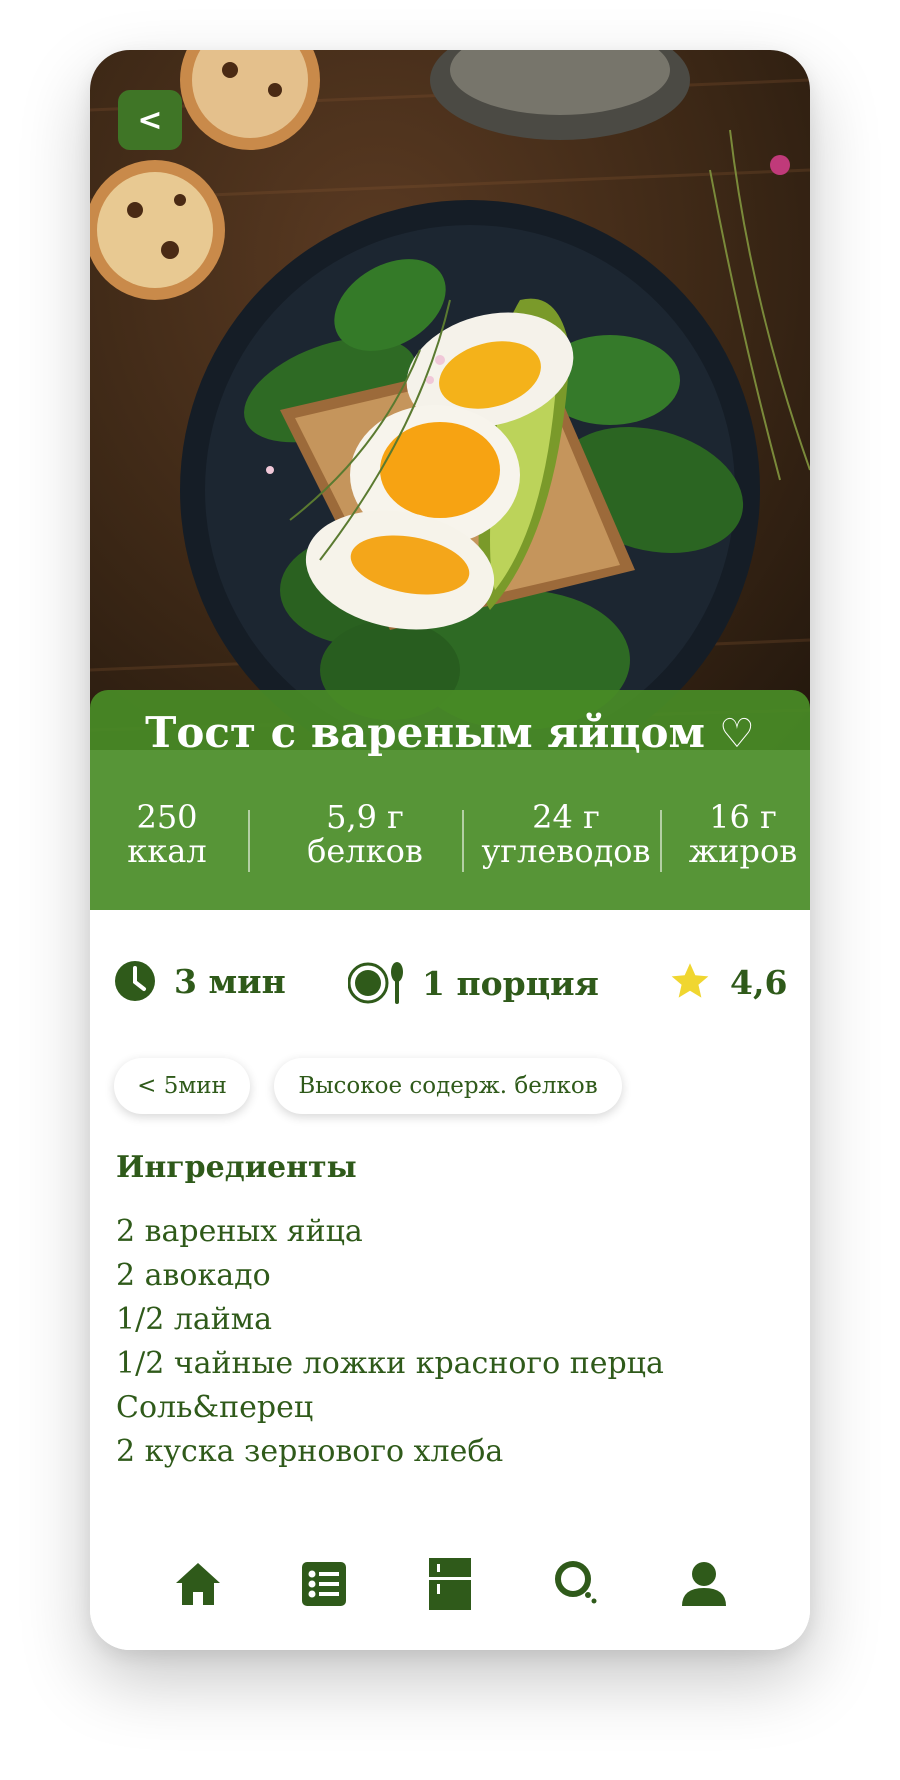 Image resolution: width=900 pixels, height=1780 pixels. I want to click on home-icon, so click(198, 1586).